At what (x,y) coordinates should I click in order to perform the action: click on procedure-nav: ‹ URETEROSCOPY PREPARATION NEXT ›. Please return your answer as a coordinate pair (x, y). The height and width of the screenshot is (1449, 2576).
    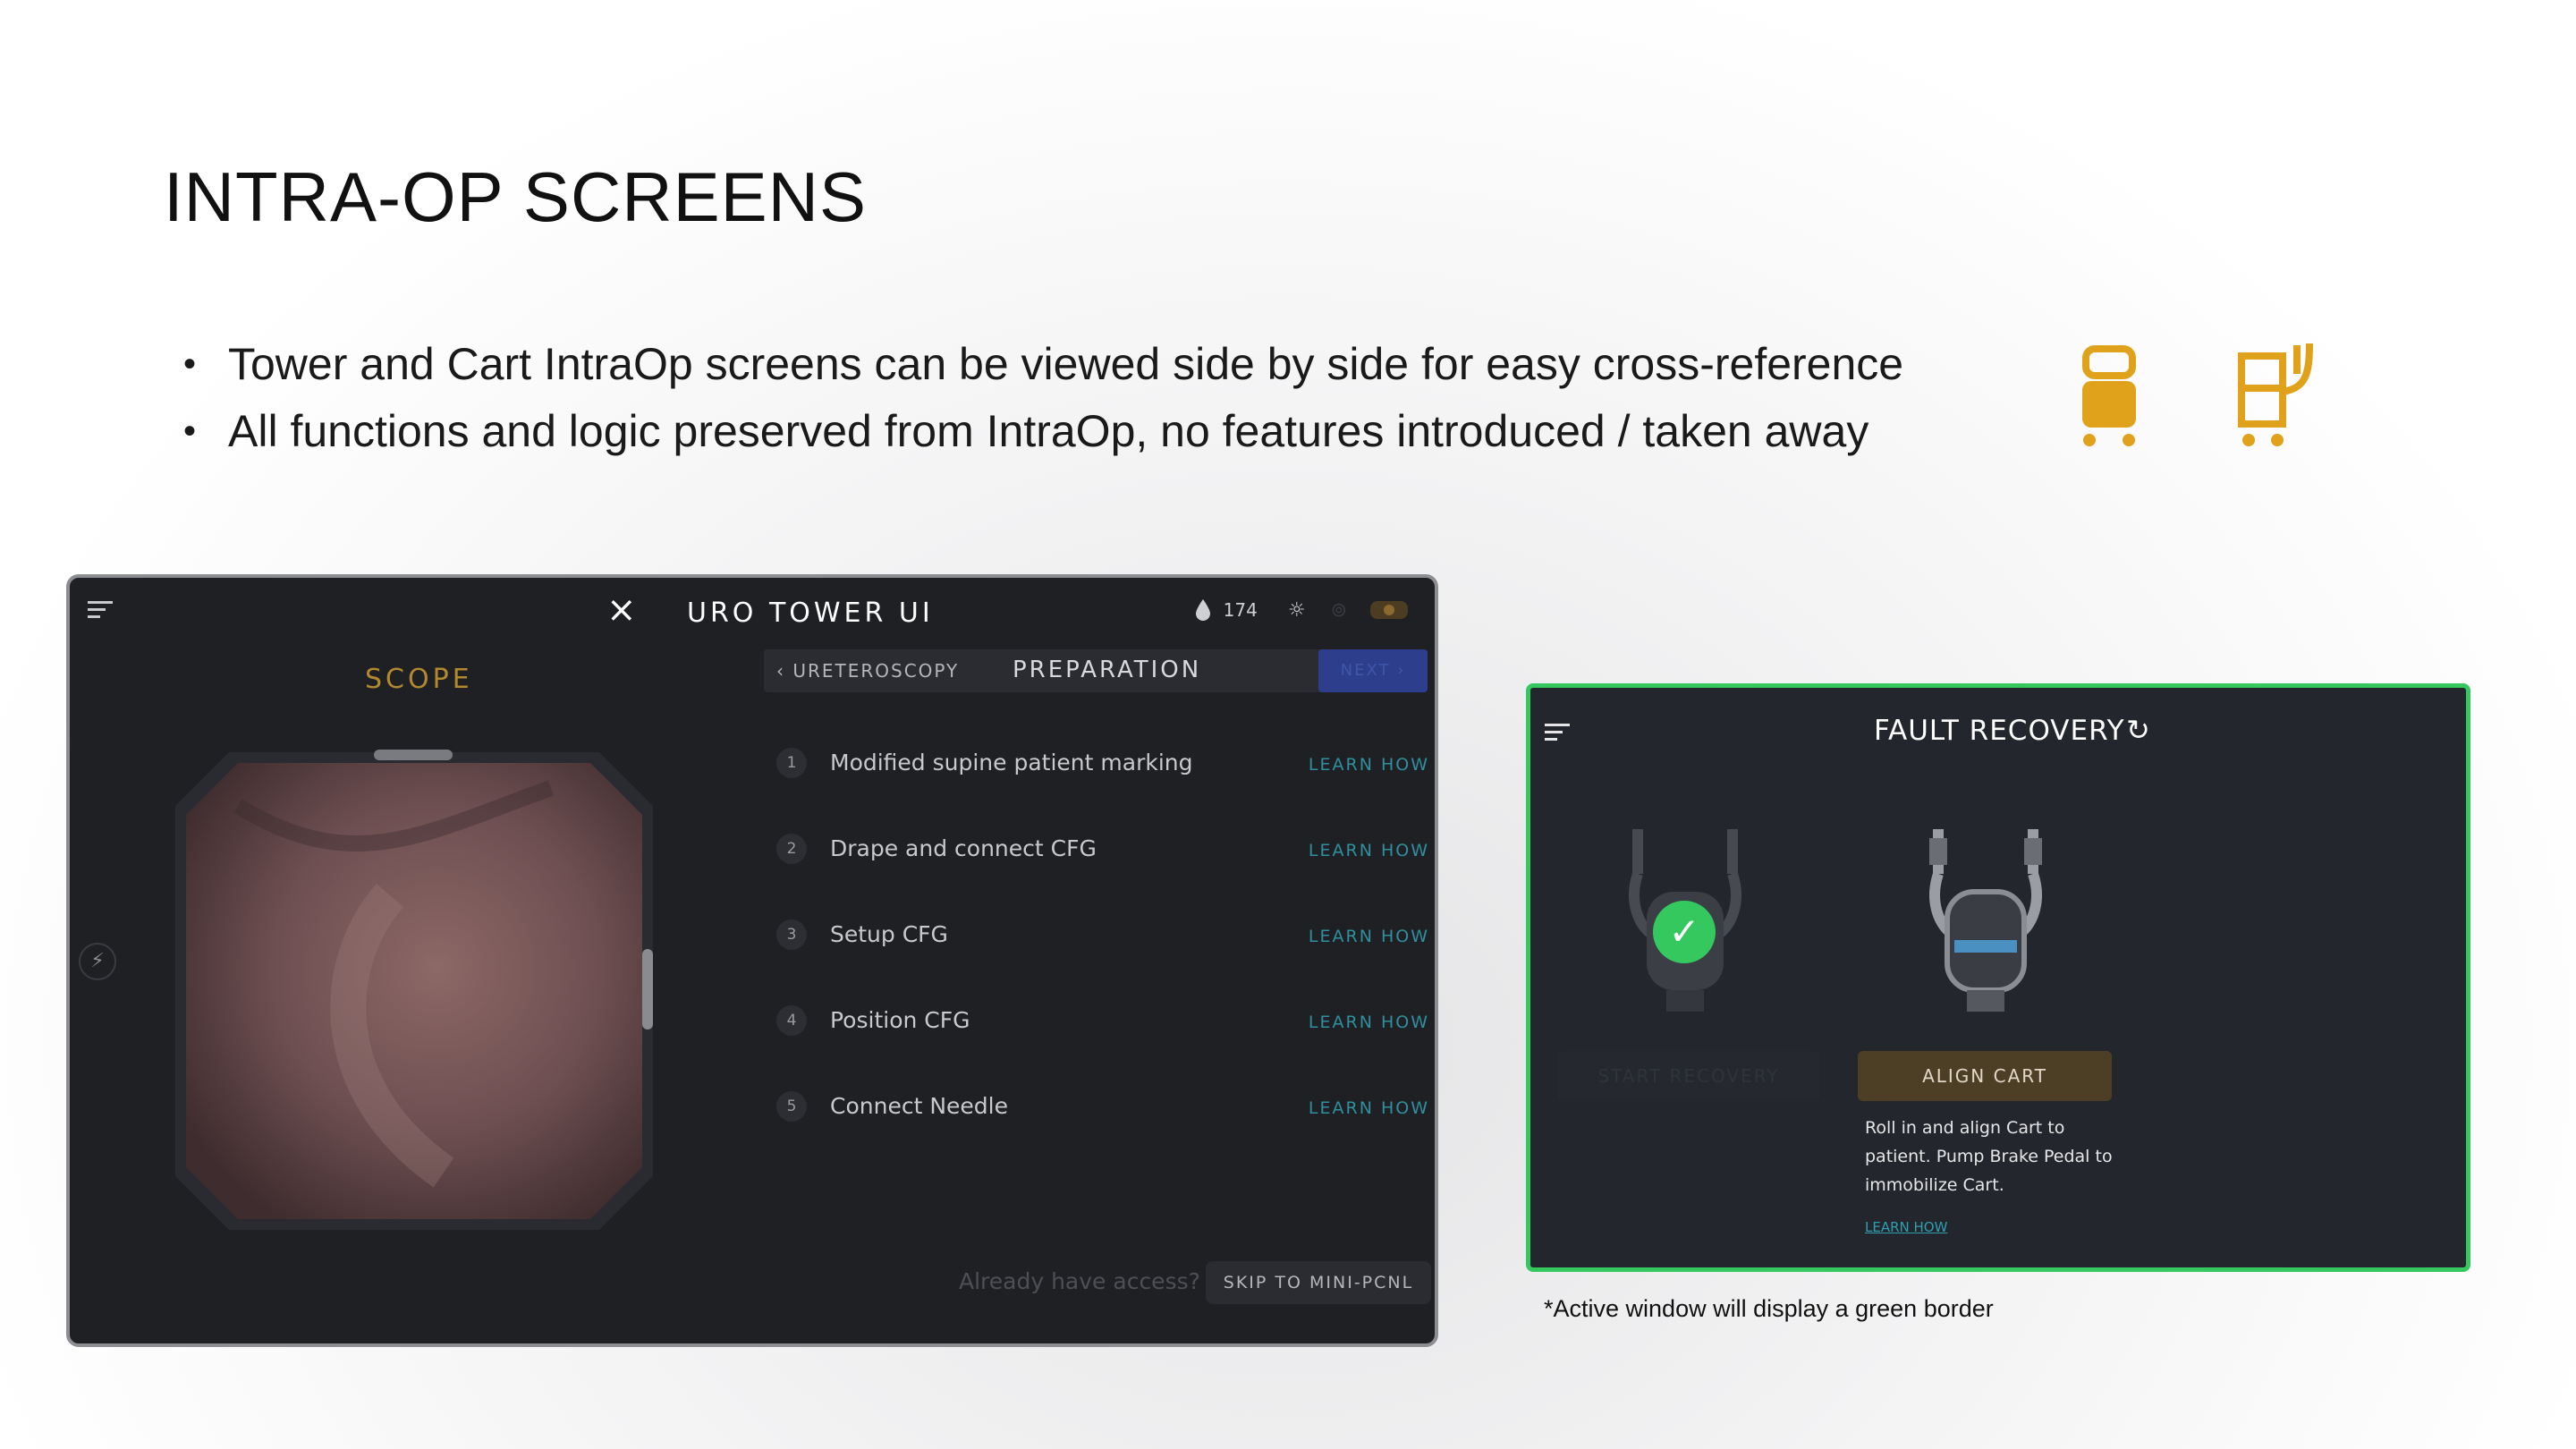
    Looking at the image, I should click on (1096, 670).